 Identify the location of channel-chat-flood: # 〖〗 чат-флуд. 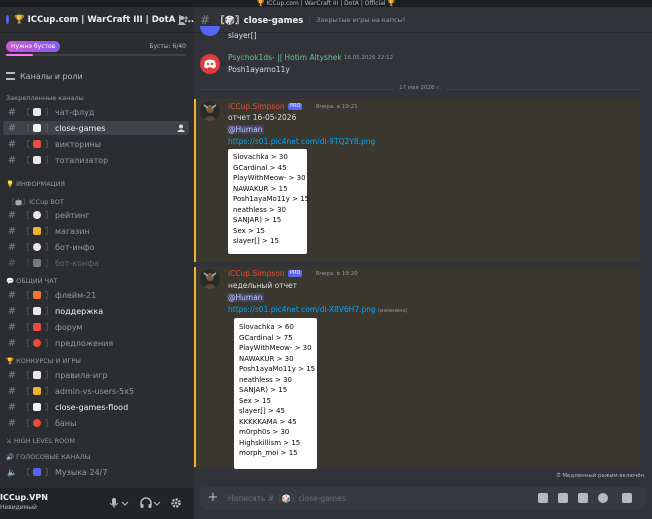
(96, 112).